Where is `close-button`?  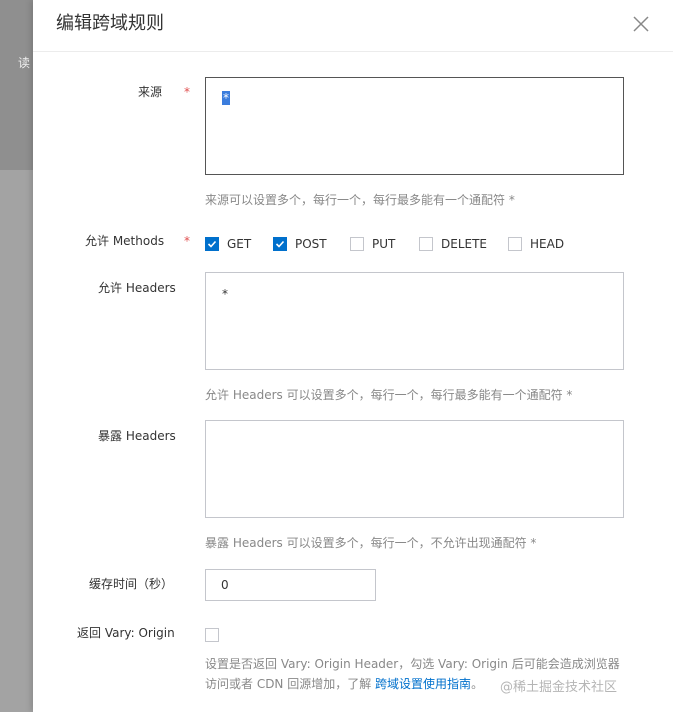 close-button is located at coordinates (641, 24).